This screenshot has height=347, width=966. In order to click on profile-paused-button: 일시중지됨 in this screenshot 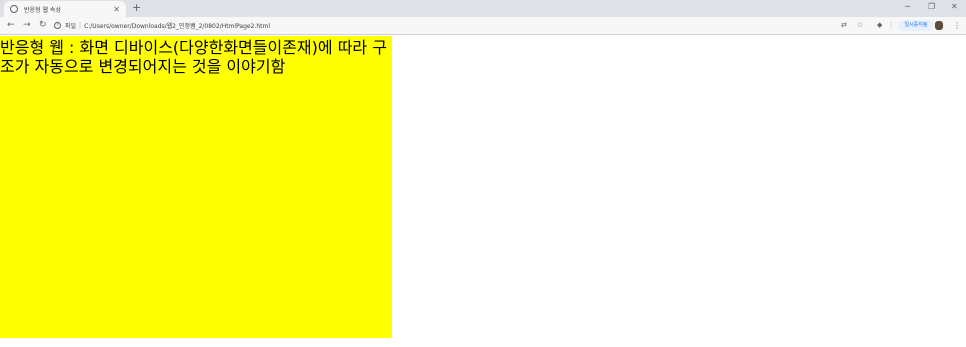, I will do `click(916, 25)`.